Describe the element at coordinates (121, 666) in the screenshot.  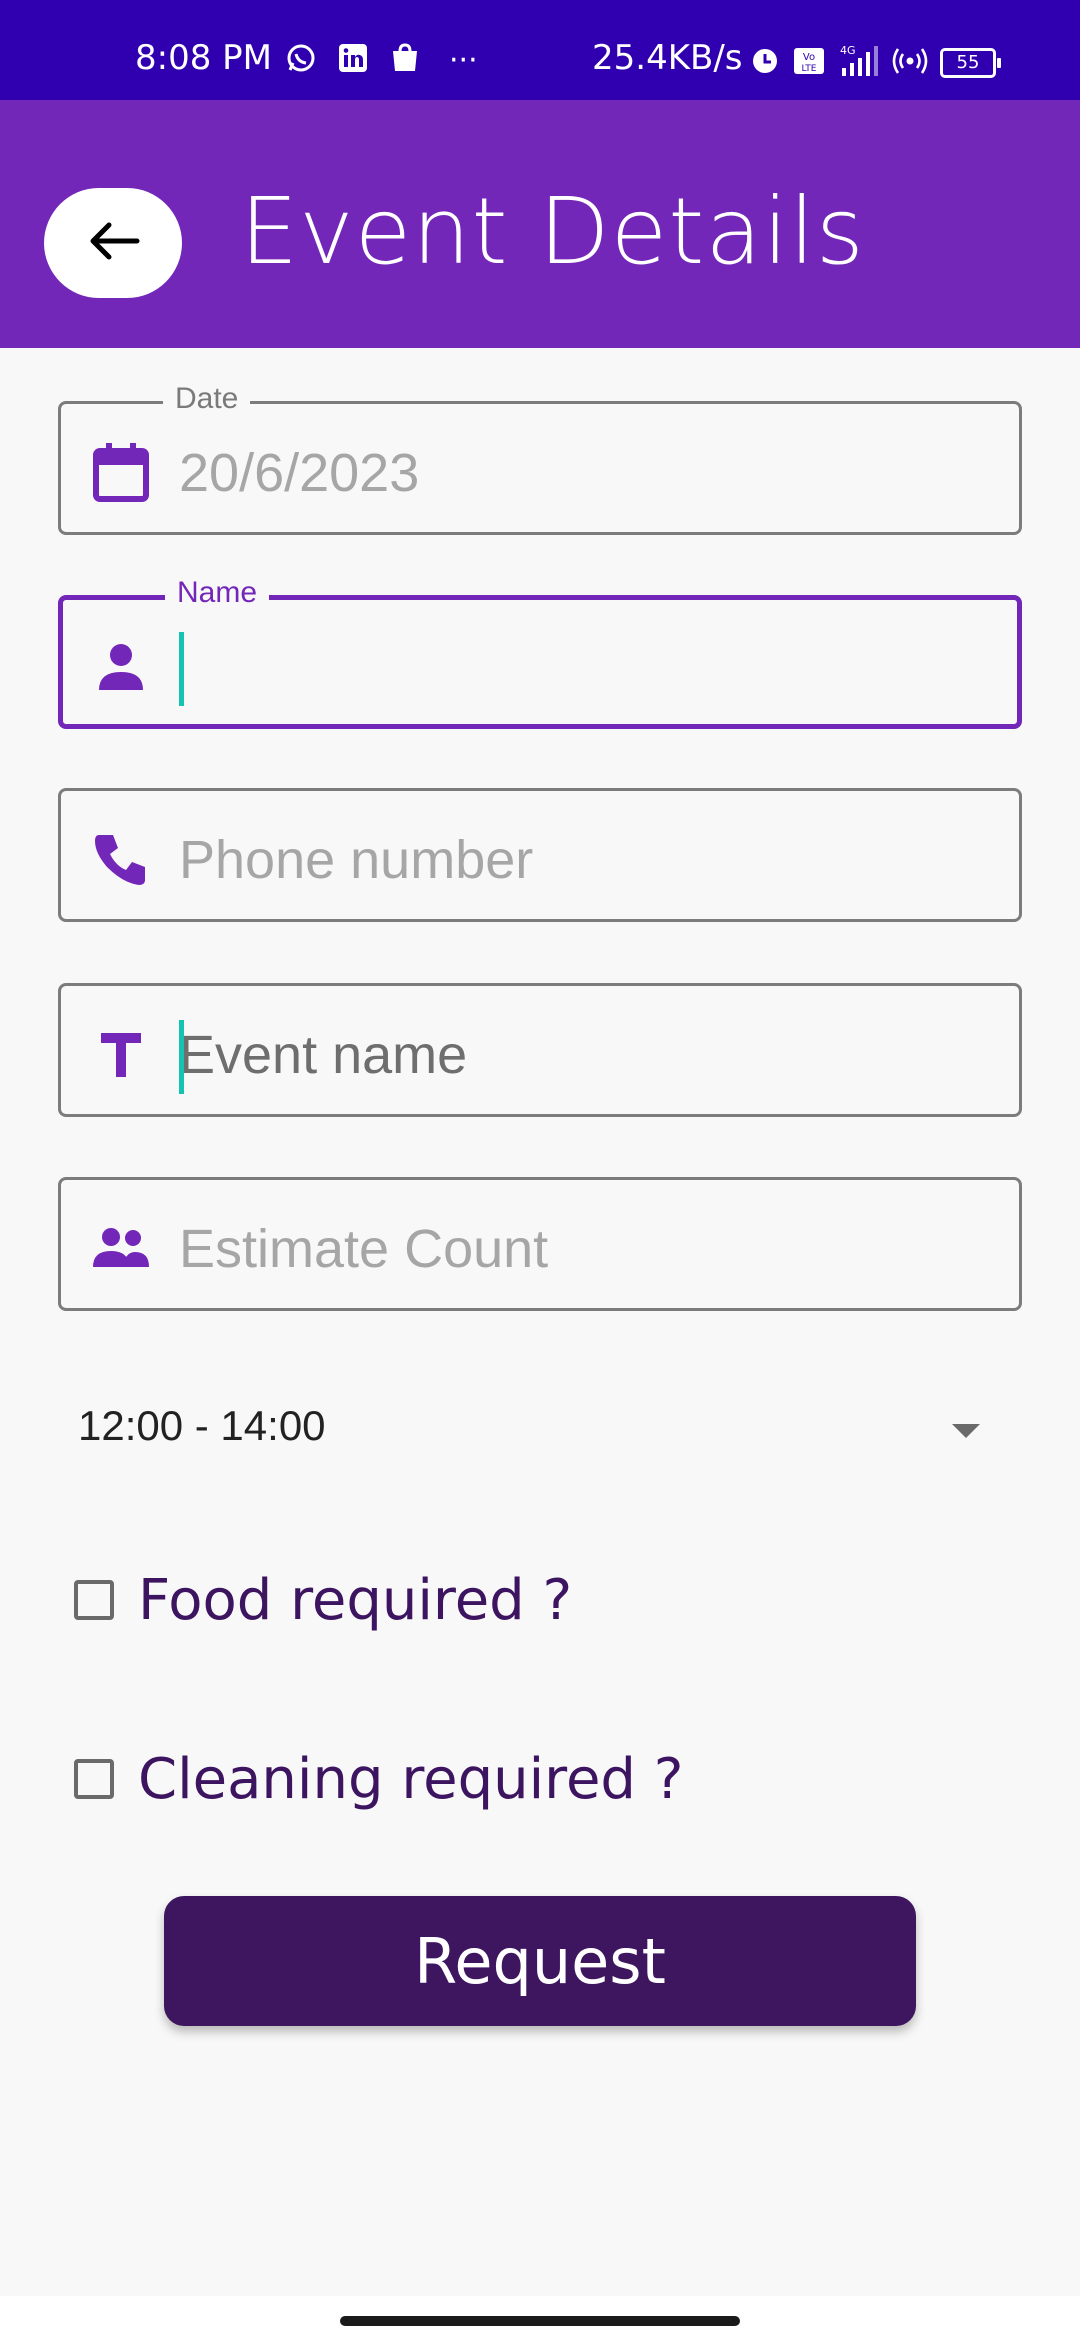
I see `person-icon` at that location.